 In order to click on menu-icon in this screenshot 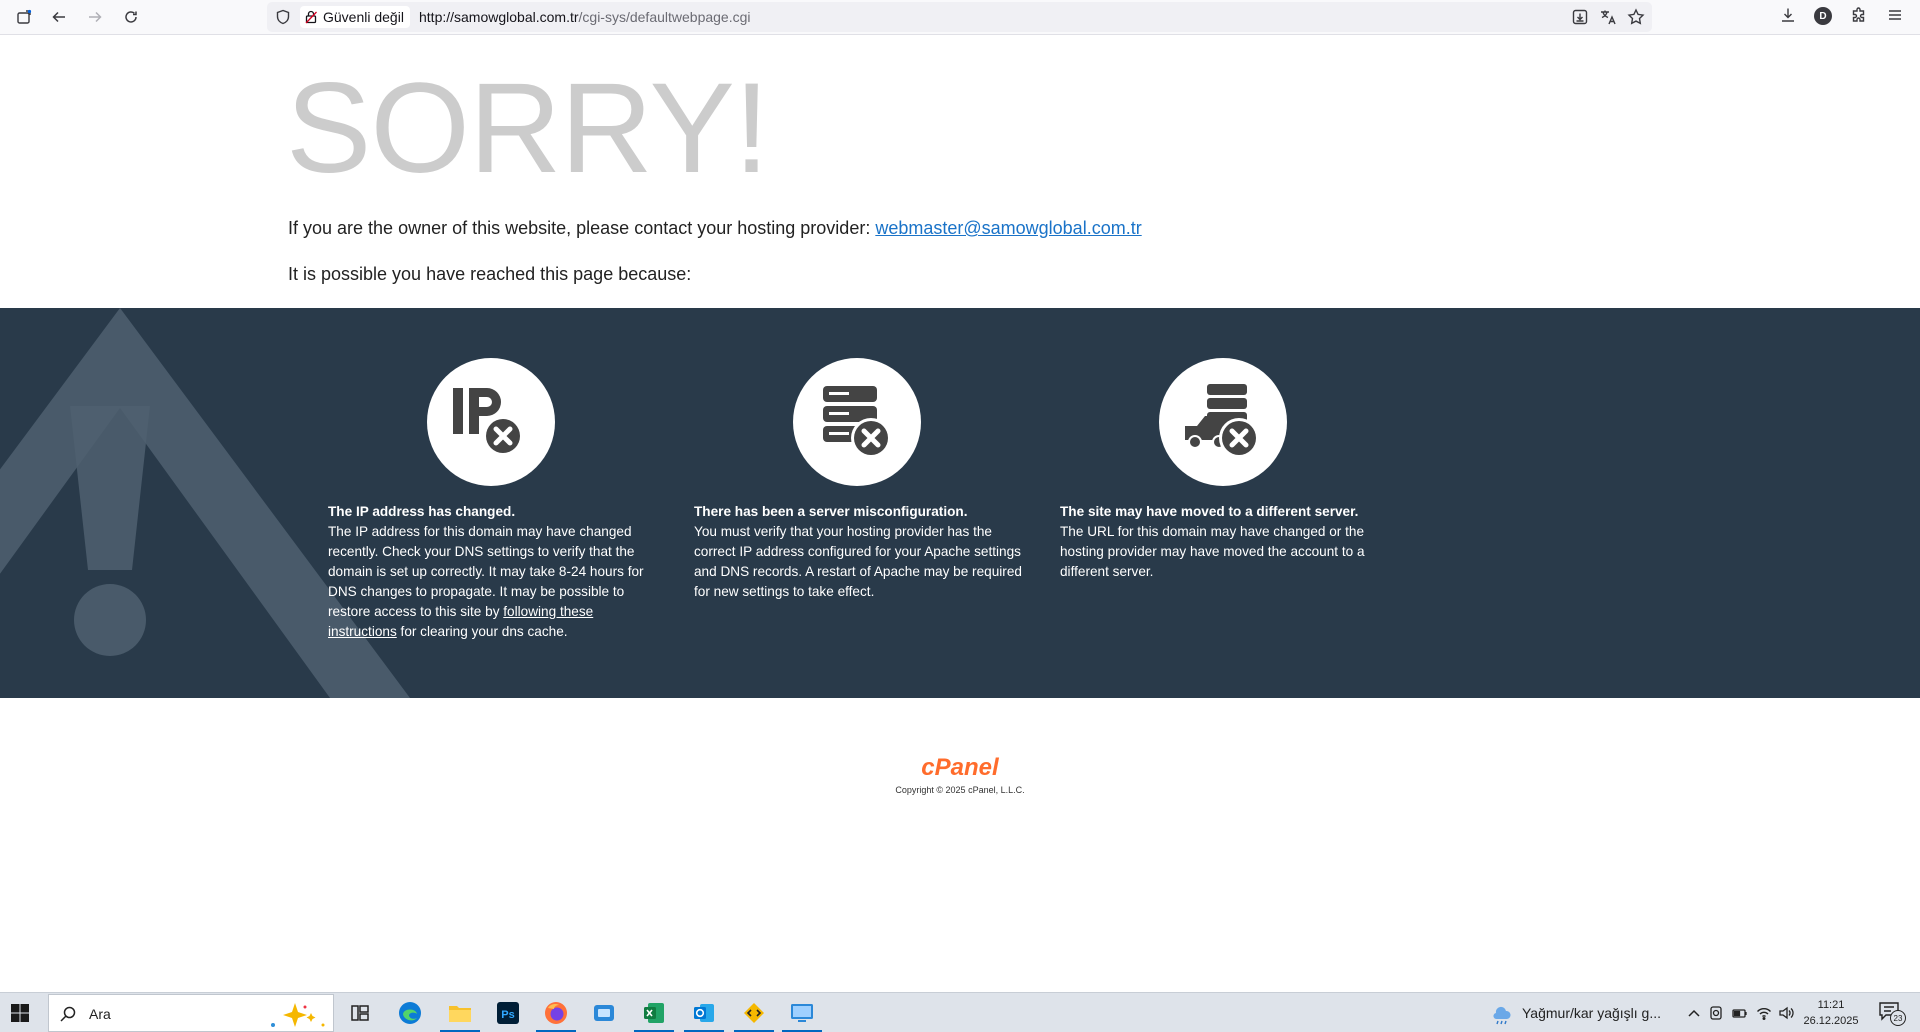, I will do `click(1895, 15)`.